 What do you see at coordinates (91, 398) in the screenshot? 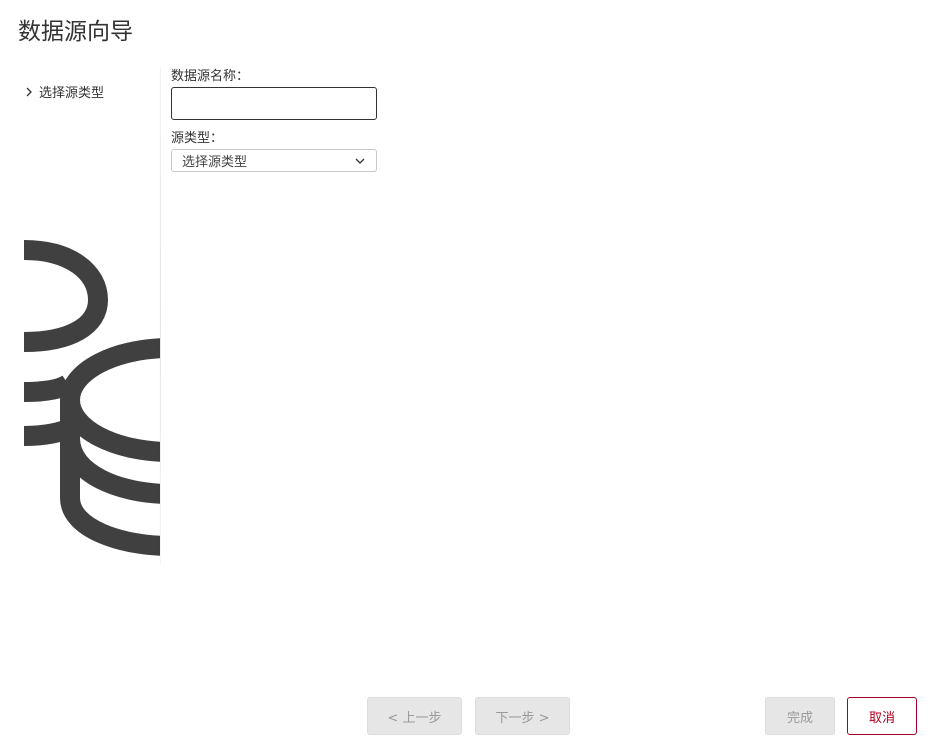
I see `database-icon` at bounding box center [91, 398].